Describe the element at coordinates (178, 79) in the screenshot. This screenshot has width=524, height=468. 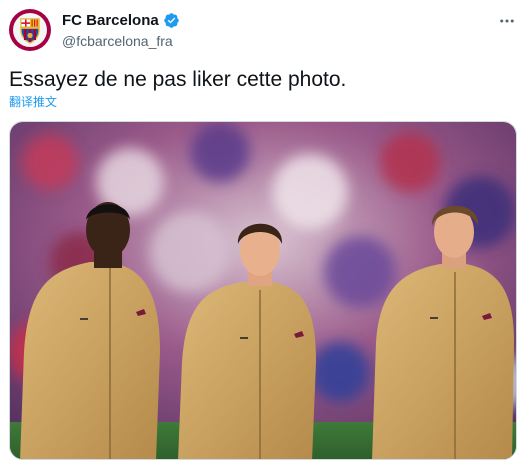
I see `tweet-text: Essayez de ne pas liker cette photo.` at that location.